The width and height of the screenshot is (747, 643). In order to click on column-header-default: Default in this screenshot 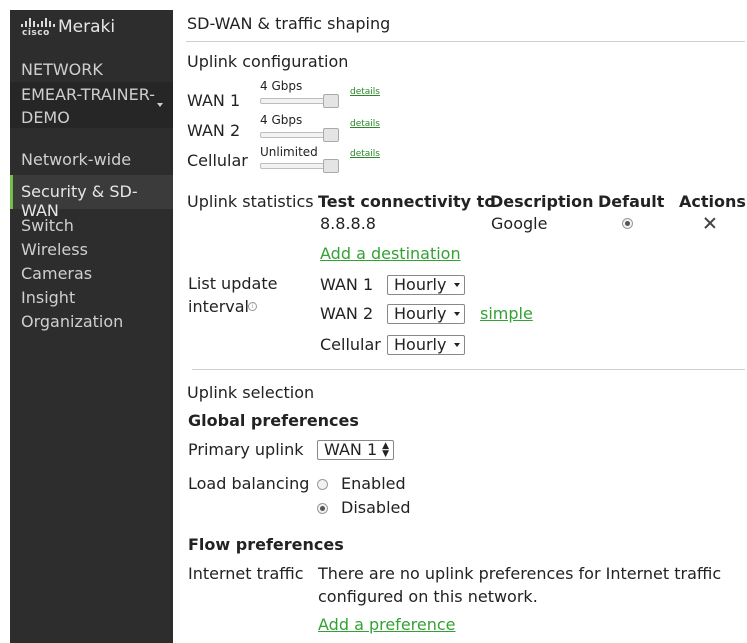, I will do `click(631, 201)`.